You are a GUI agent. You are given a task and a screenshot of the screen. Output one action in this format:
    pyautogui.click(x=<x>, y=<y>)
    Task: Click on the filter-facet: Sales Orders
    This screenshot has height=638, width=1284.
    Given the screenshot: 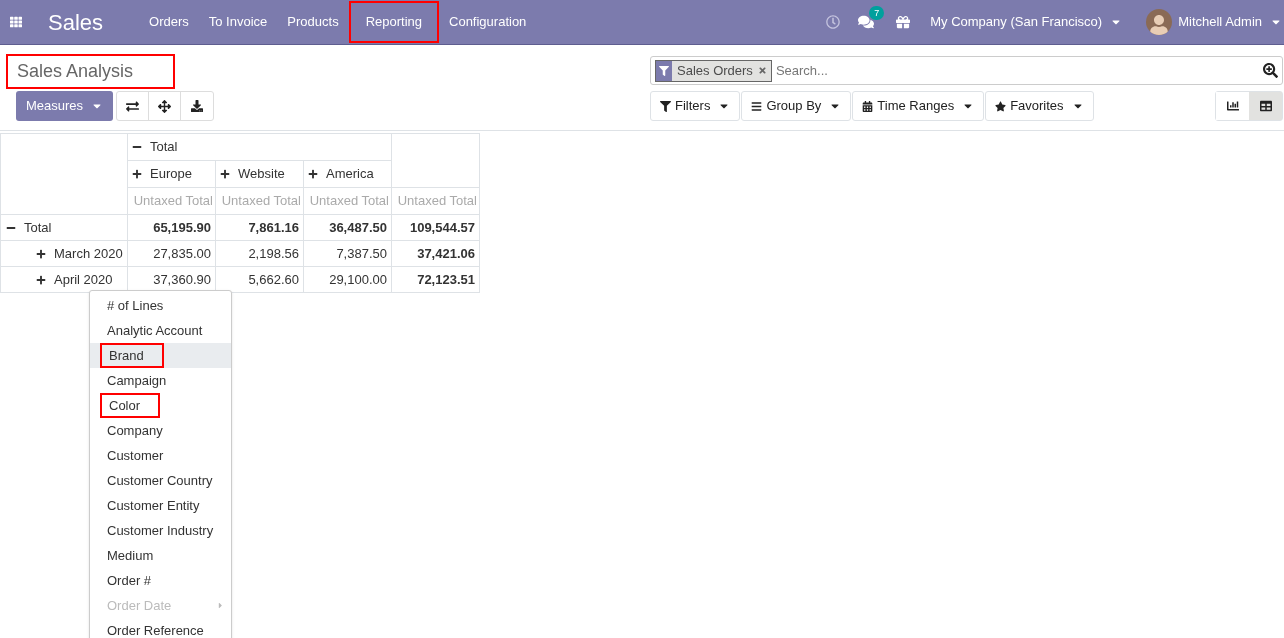 What is the action you would take?
    pyautogui.click(x=713, y=70)
    